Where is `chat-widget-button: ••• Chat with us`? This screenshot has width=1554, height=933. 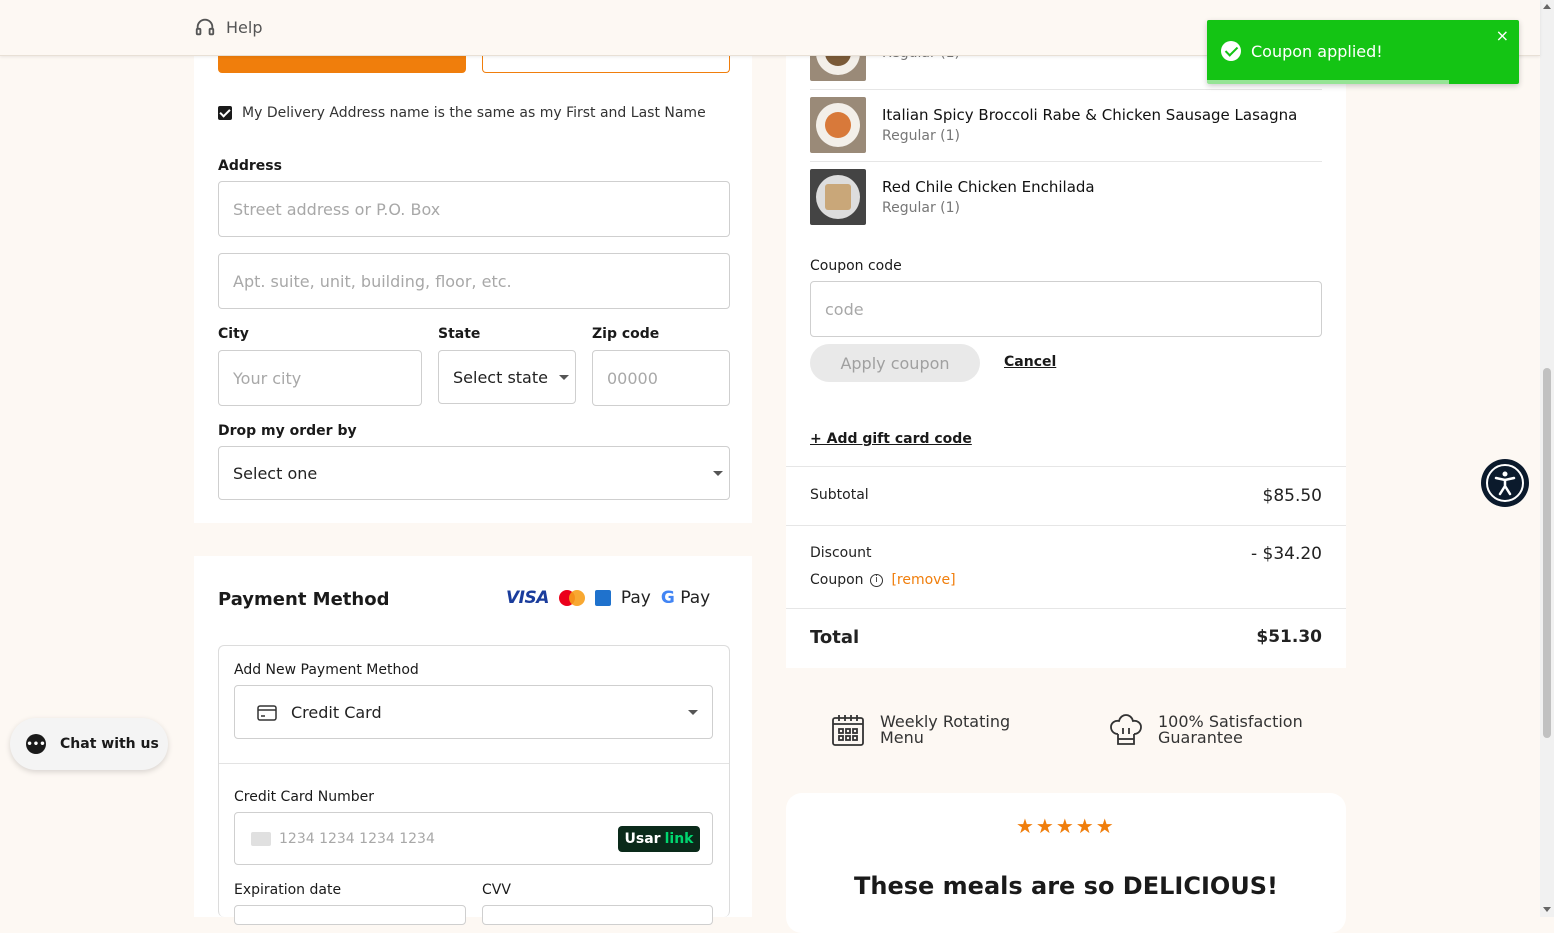
chat-widget-button: ••• Chat with us is located at coordinates (89, 744).